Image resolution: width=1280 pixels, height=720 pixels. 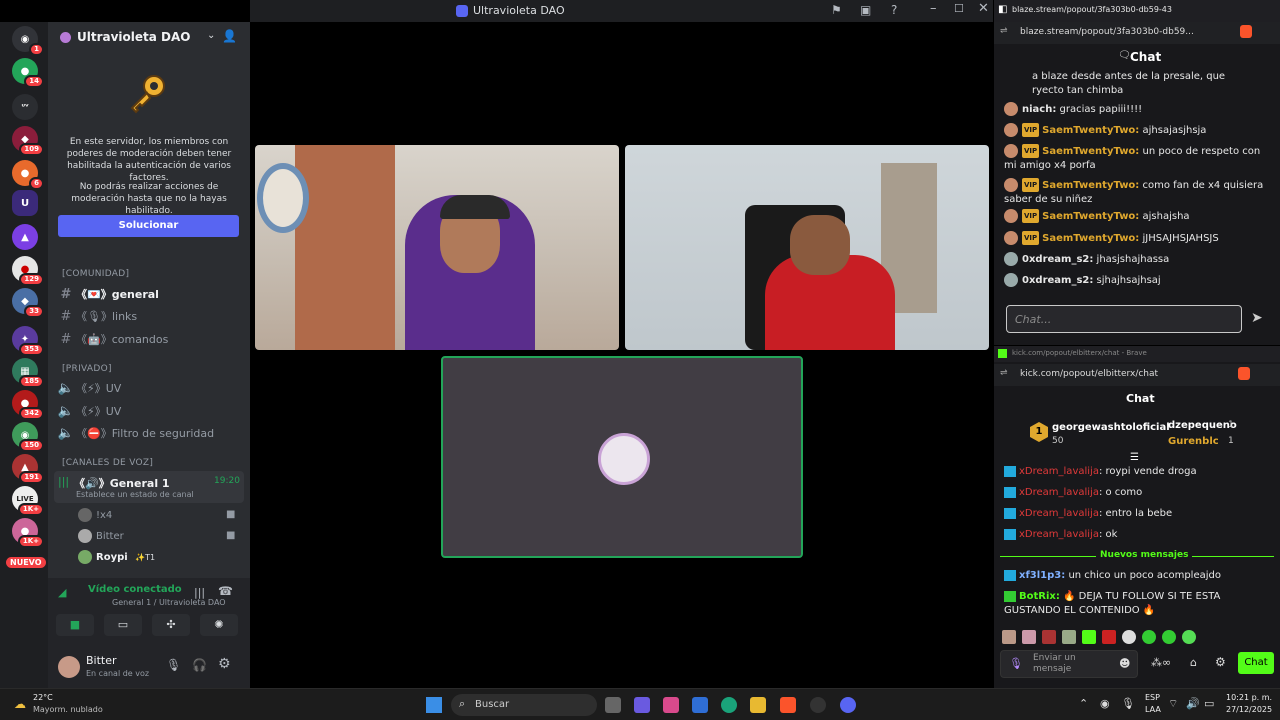 I want to click on windows-start-icon, so click(x=434, y=705).